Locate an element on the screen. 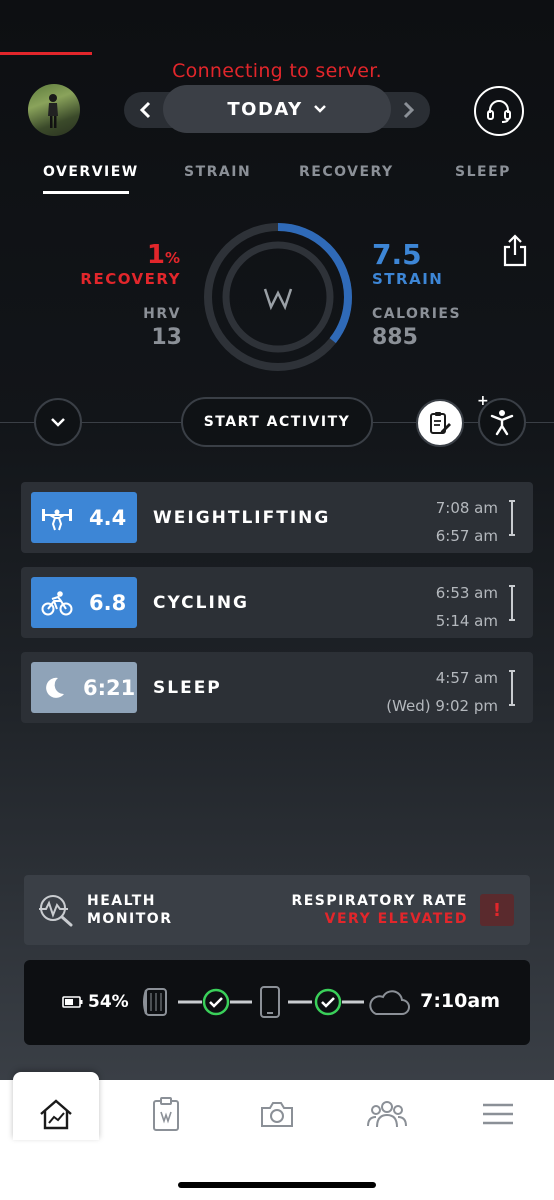 The height and width of the screenshot is (1200, 554). clipboard-edit-icon is located at coordinates (440, 423).